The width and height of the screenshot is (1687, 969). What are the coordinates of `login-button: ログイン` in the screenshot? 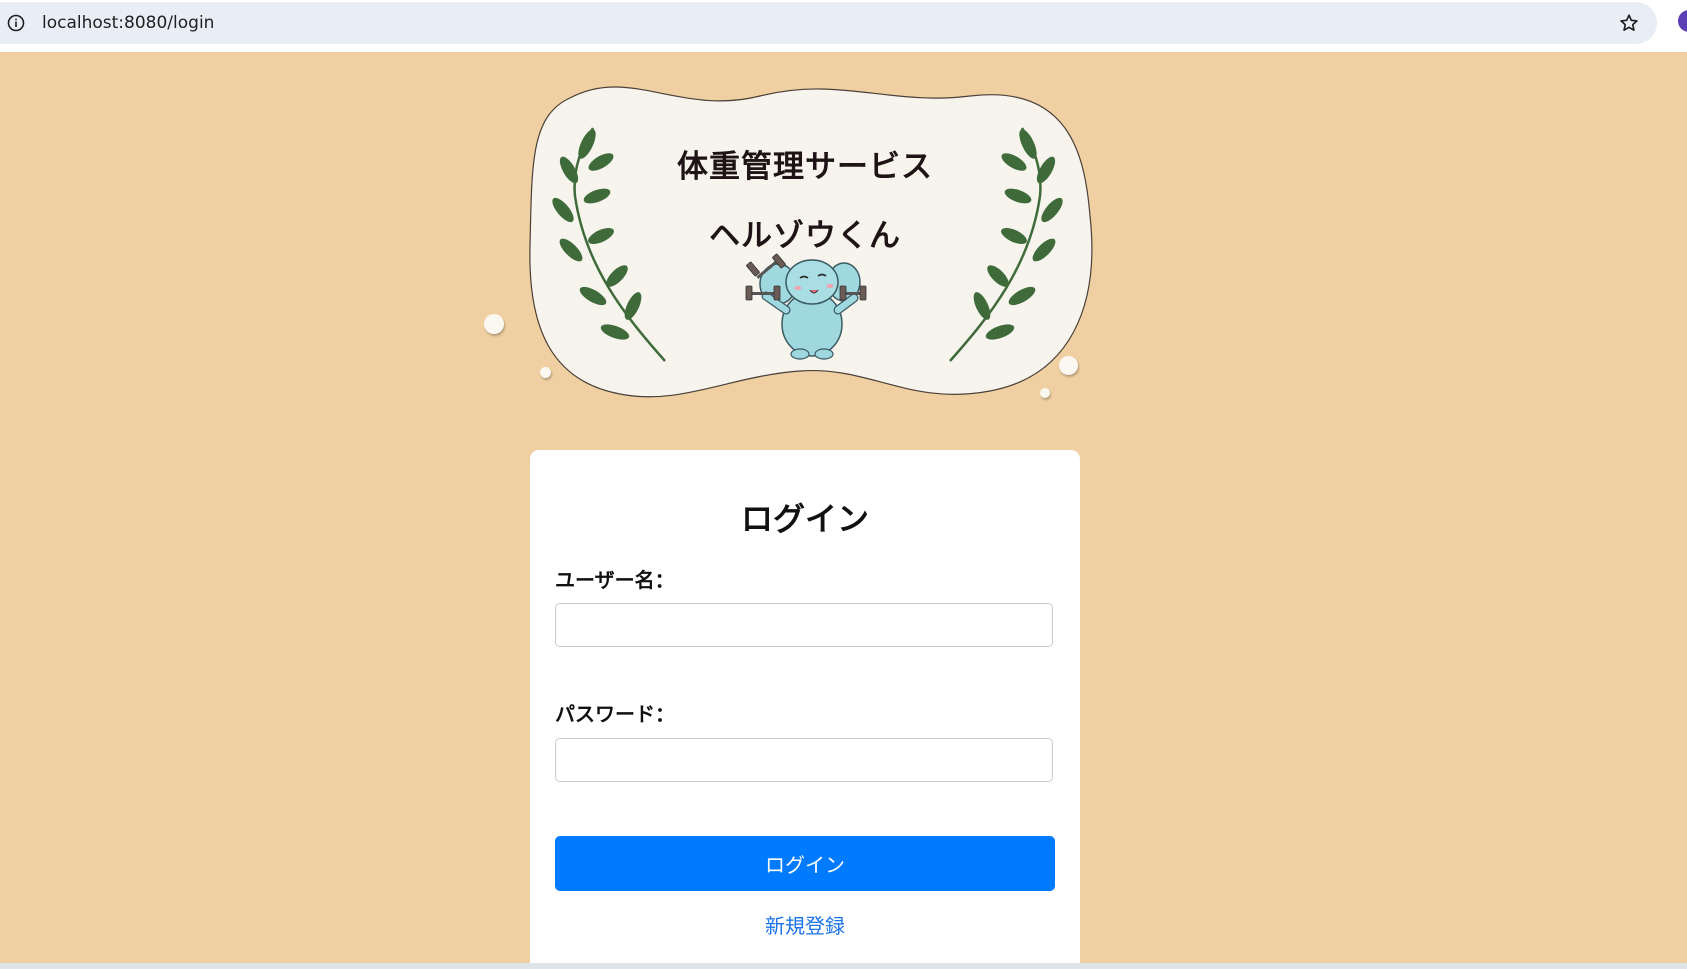 It's located at (805, 863).